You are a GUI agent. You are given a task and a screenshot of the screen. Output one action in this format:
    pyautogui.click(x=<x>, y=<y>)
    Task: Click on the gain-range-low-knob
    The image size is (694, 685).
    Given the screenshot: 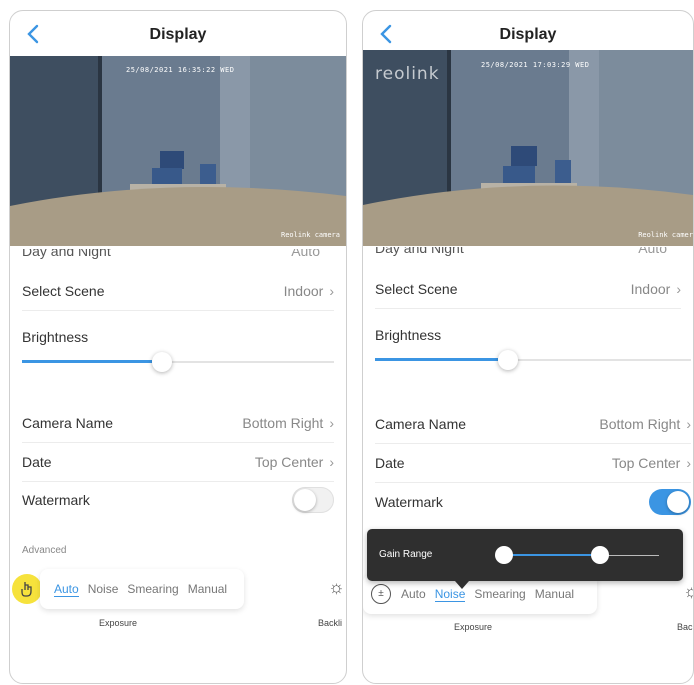 What is the action you would take?
    pyautogui.click(x=504, y=555)
    